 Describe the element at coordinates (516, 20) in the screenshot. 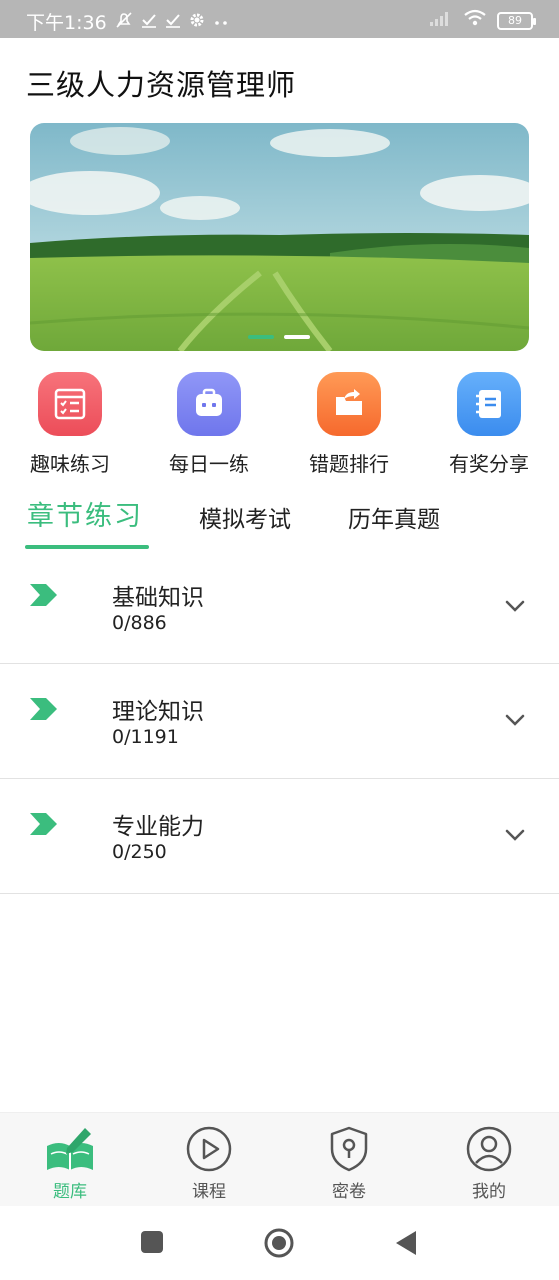

I see `battery-icon: 89` at that location.